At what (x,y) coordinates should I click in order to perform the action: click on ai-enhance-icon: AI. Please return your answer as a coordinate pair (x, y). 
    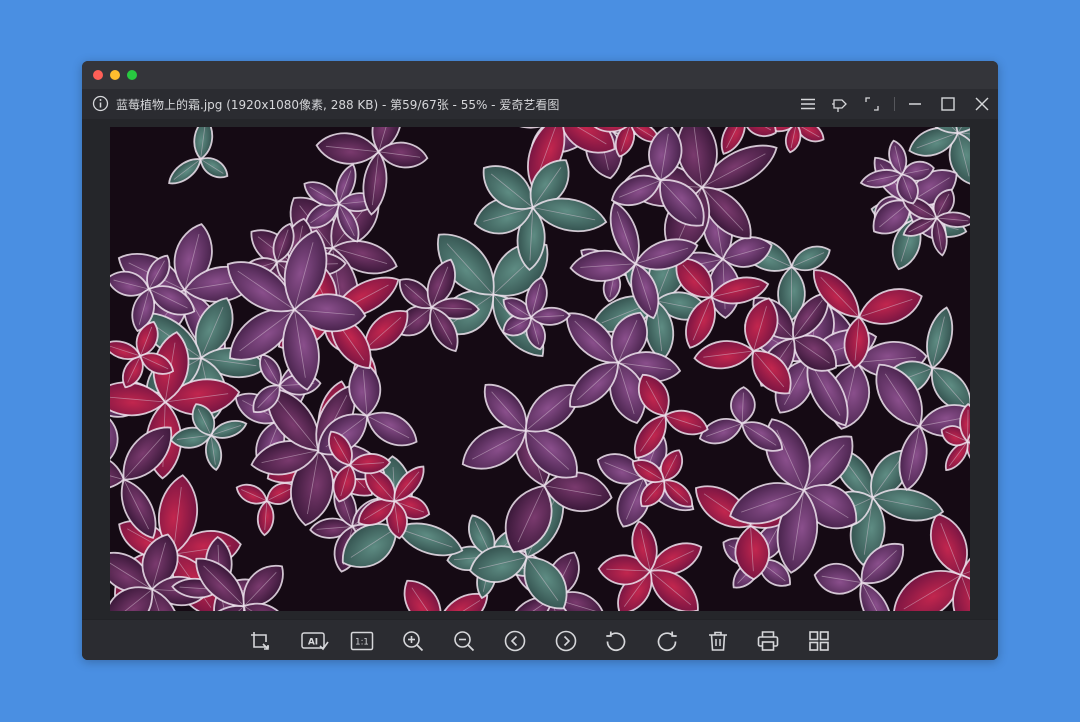
    Looking at the image, I should click on (315, 641).